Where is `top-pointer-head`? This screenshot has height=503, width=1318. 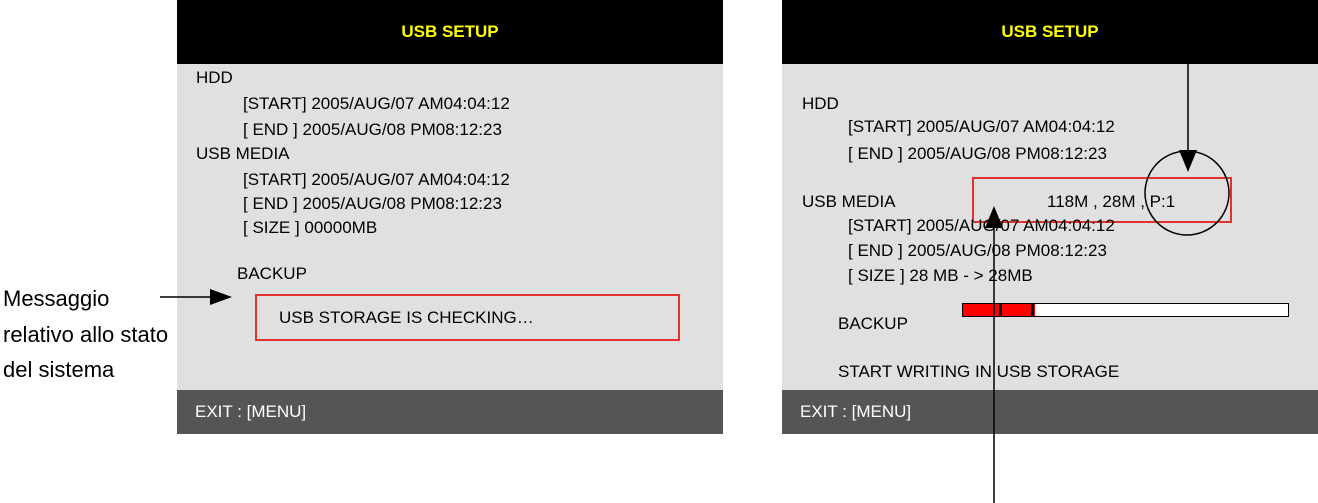 top-pointer-head is located at coordinates (1188, 161).